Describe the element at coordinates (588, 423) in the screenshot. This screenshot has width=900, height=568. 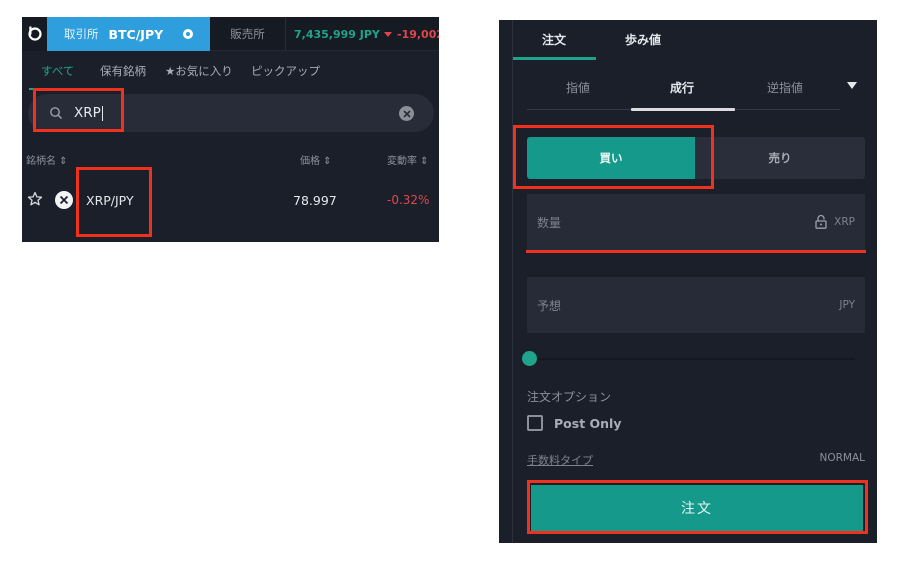
I see `post-only-label: Post Only` at that location.